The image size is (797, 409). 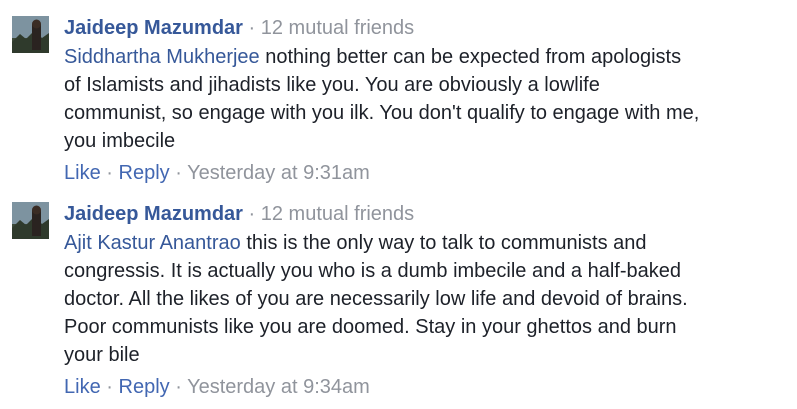 I want to click on timestamp: Yesterday at 9:31am, so click(x=278, y=173).